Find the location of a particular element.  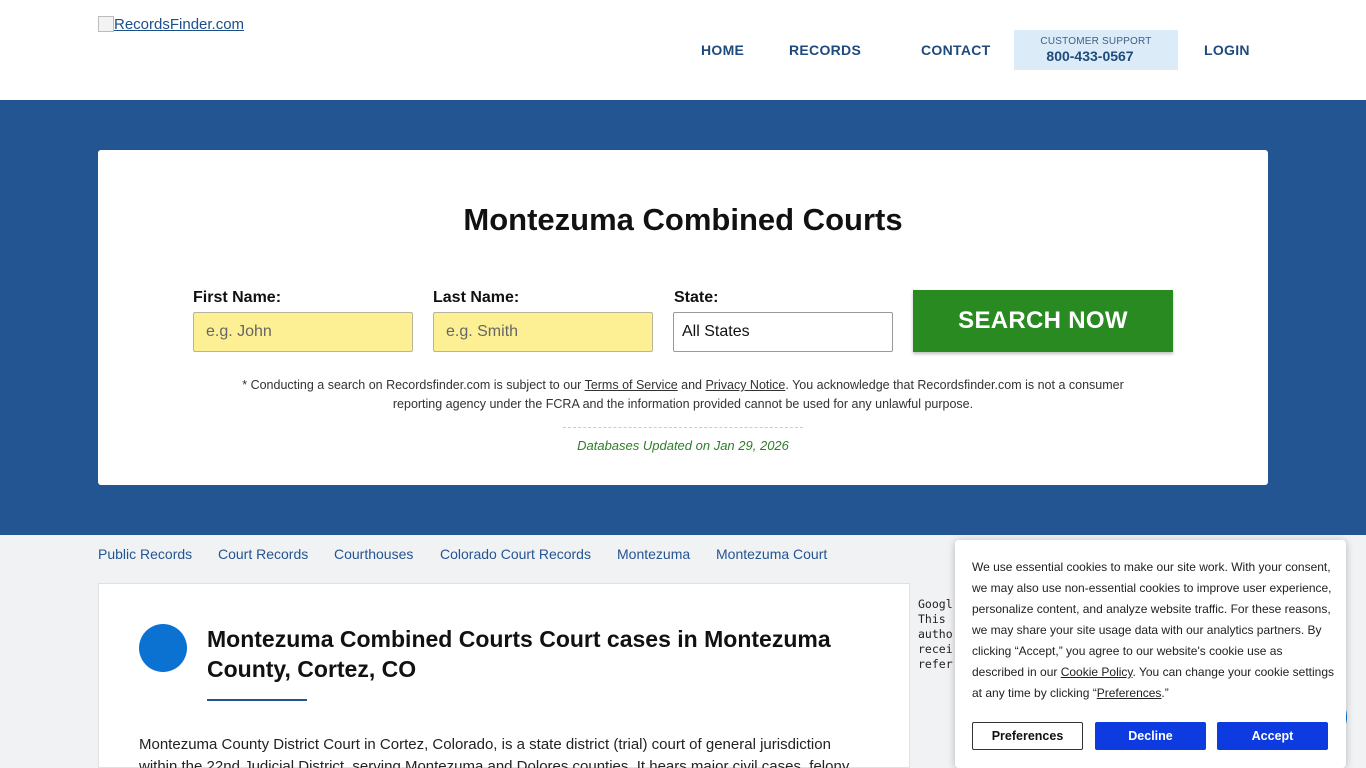

first-name-input: e.g. John is located at coordinates (303, 332).